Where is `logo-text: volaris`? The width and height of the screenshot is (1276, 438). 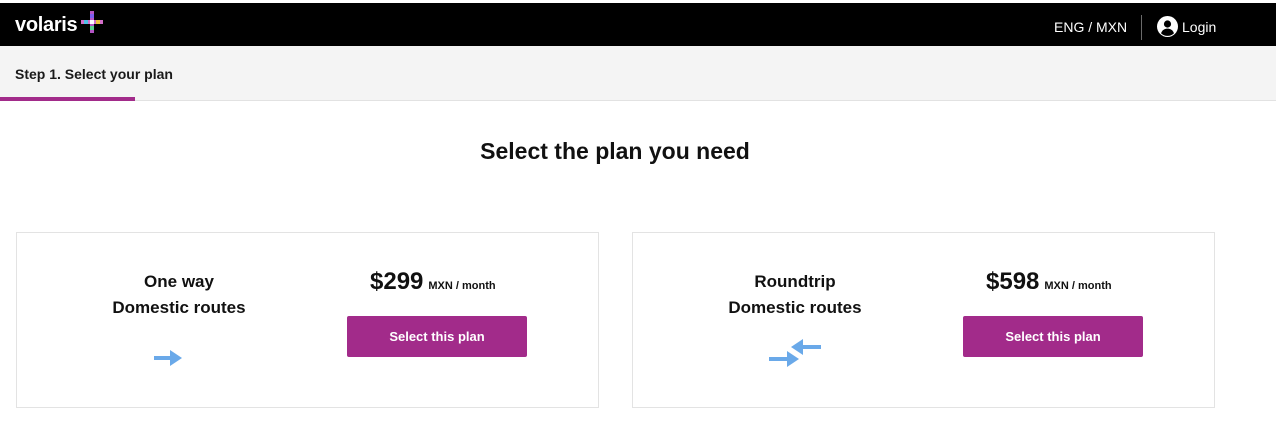 logo-text: volaris is located at coordinates (46, 24).